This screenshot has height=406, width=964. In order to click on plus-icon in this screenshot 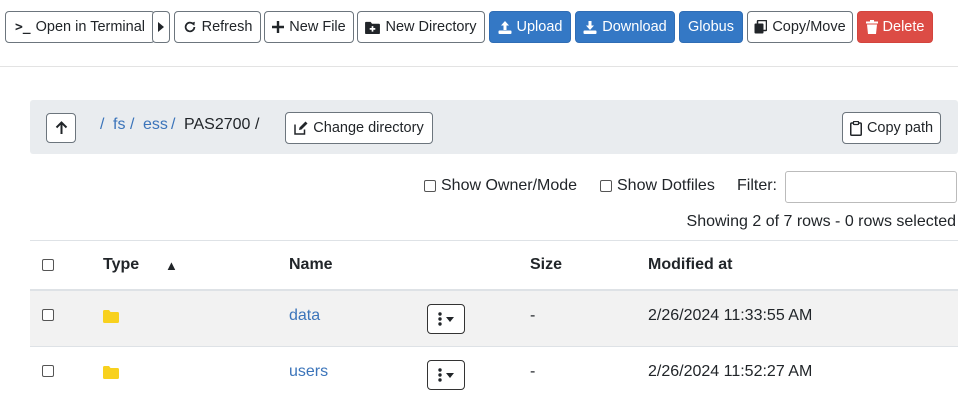, I will do `click(278, 27)`.